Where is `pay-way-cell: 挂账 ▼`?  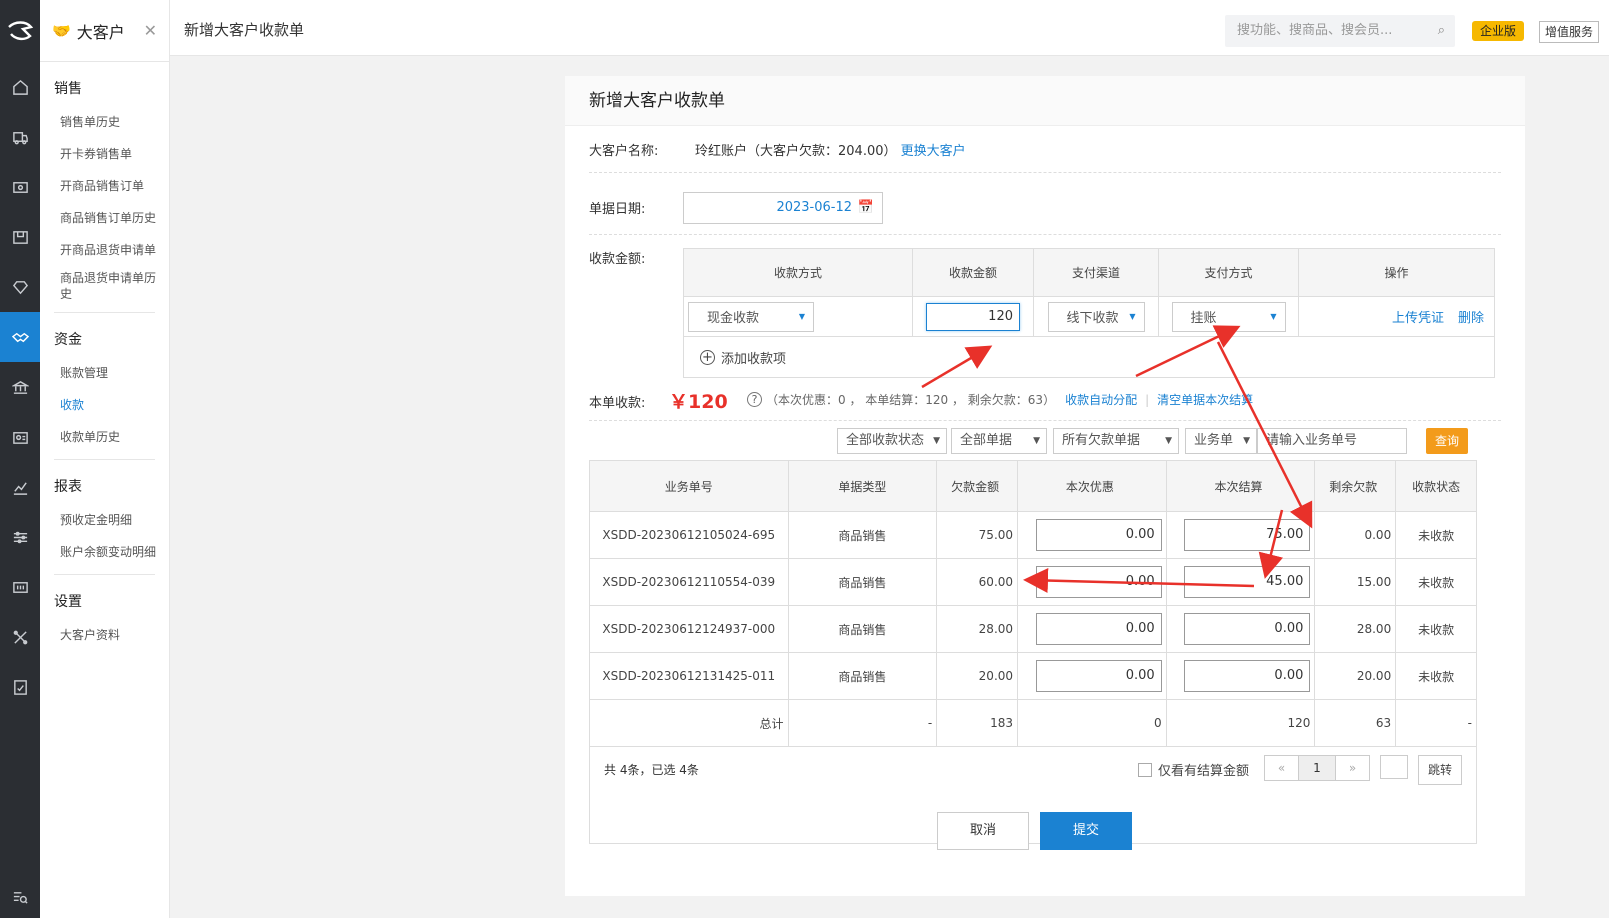
pay-way-cell: 挂账 ▼ is located at coordinates (1229, 316).